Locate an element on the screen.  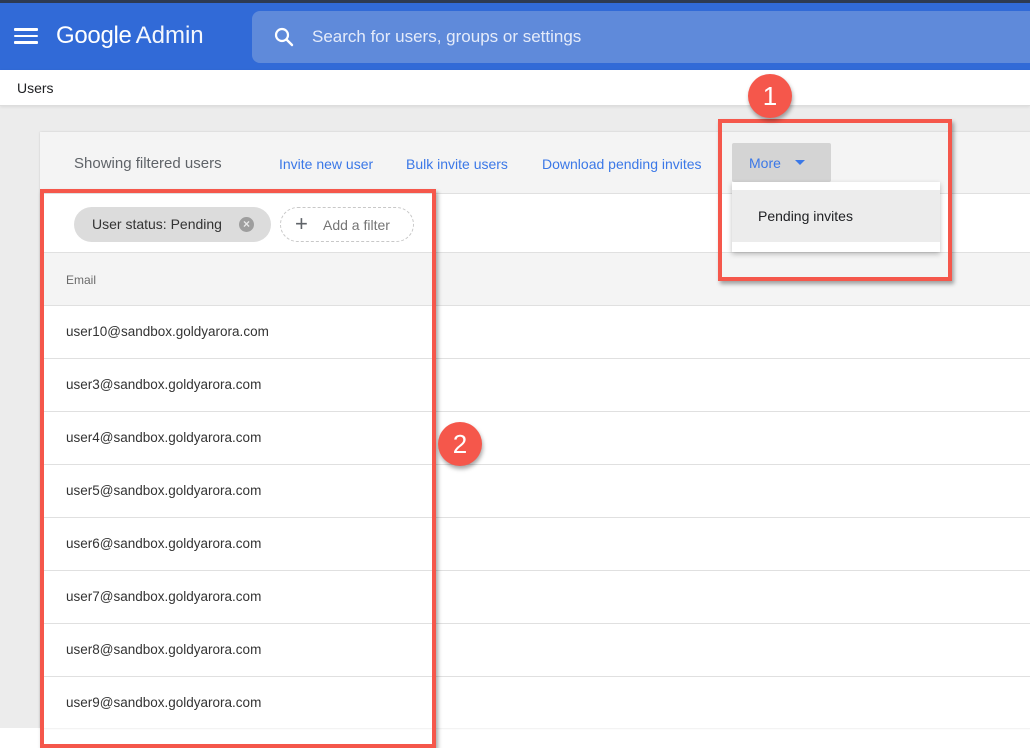
invite-new-user-link: Invite new user is located at coordinates (326, 164).